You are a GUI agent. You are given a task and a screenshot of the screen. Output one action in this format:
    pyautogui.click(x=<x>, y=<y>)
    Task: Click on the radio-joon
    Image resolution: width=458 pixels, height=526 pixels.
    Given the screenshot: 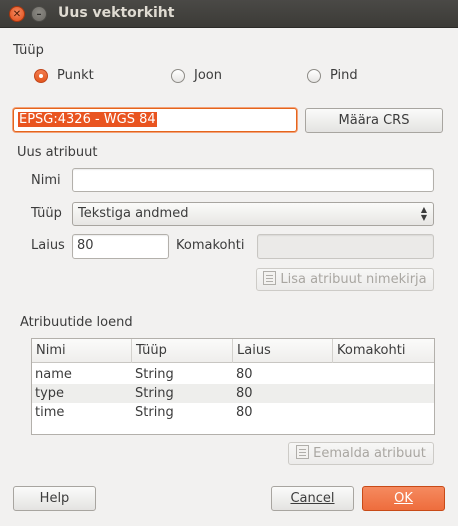 What is the action you would take?
    pyautogui.click(x=178, y=76)
    